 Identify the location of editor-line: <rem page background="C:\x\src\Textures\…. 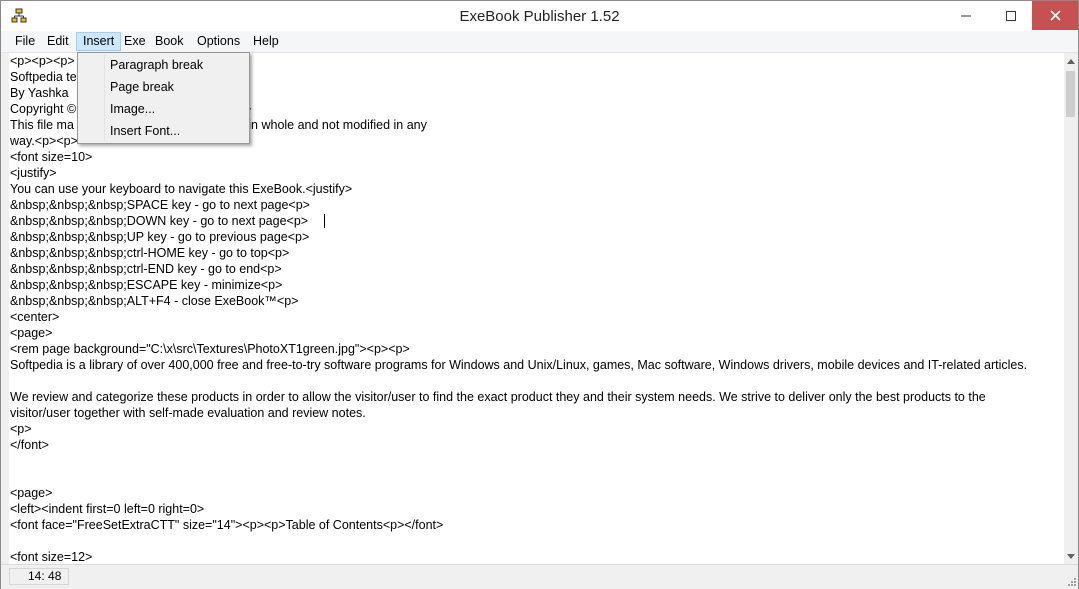
(210, 349).